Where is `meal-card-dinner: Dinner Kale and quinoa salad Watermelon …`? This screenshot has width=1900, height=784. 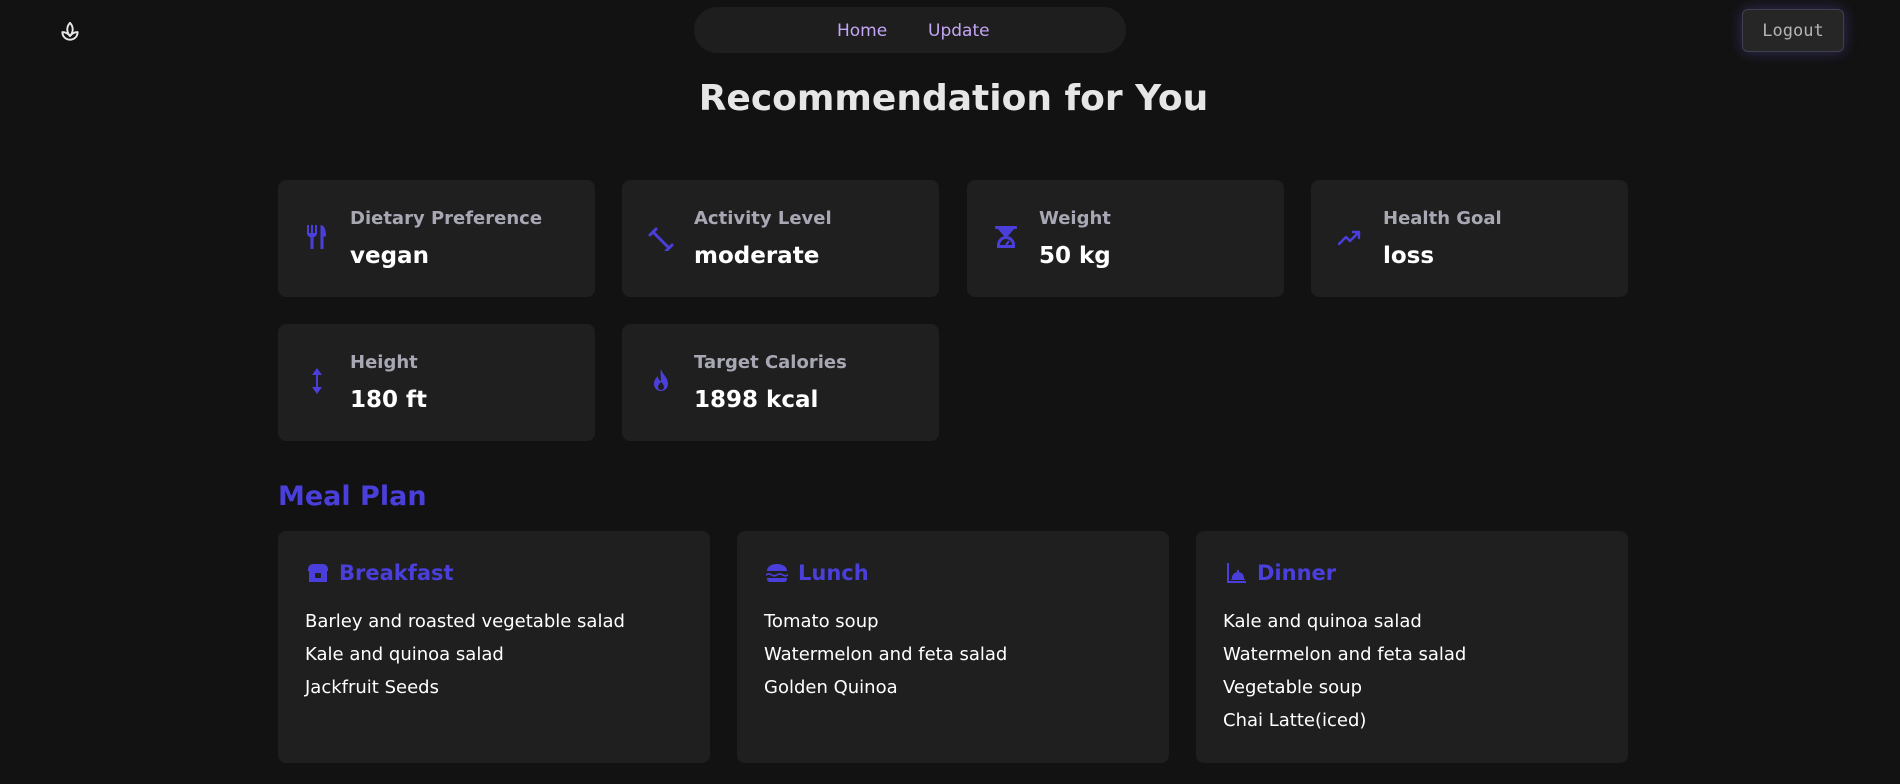
meal-card-dinner: Dinner Kale and quinoa salad Watermelon … is located at coordinates (1412, 647).